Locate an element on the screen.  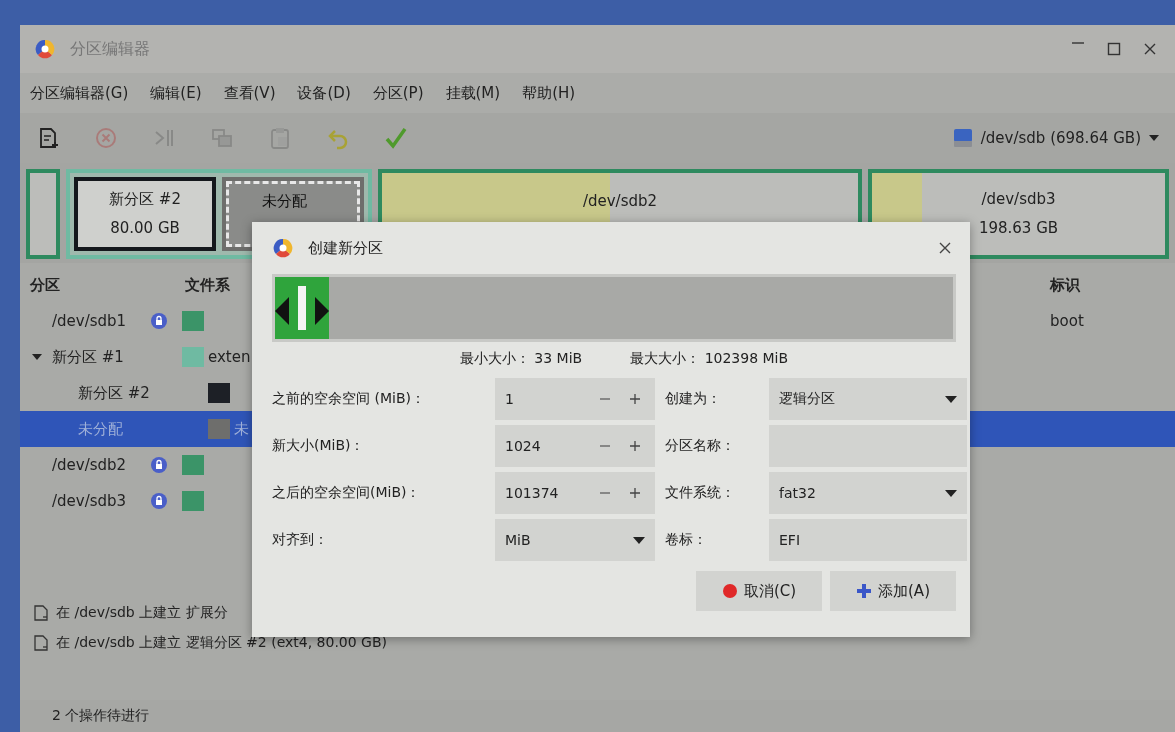
operation-text: 在 /dev/sdb 上建立 逻辑分区 #2 (ext4, 80.00 GB) is located at coordinates (222, 643).